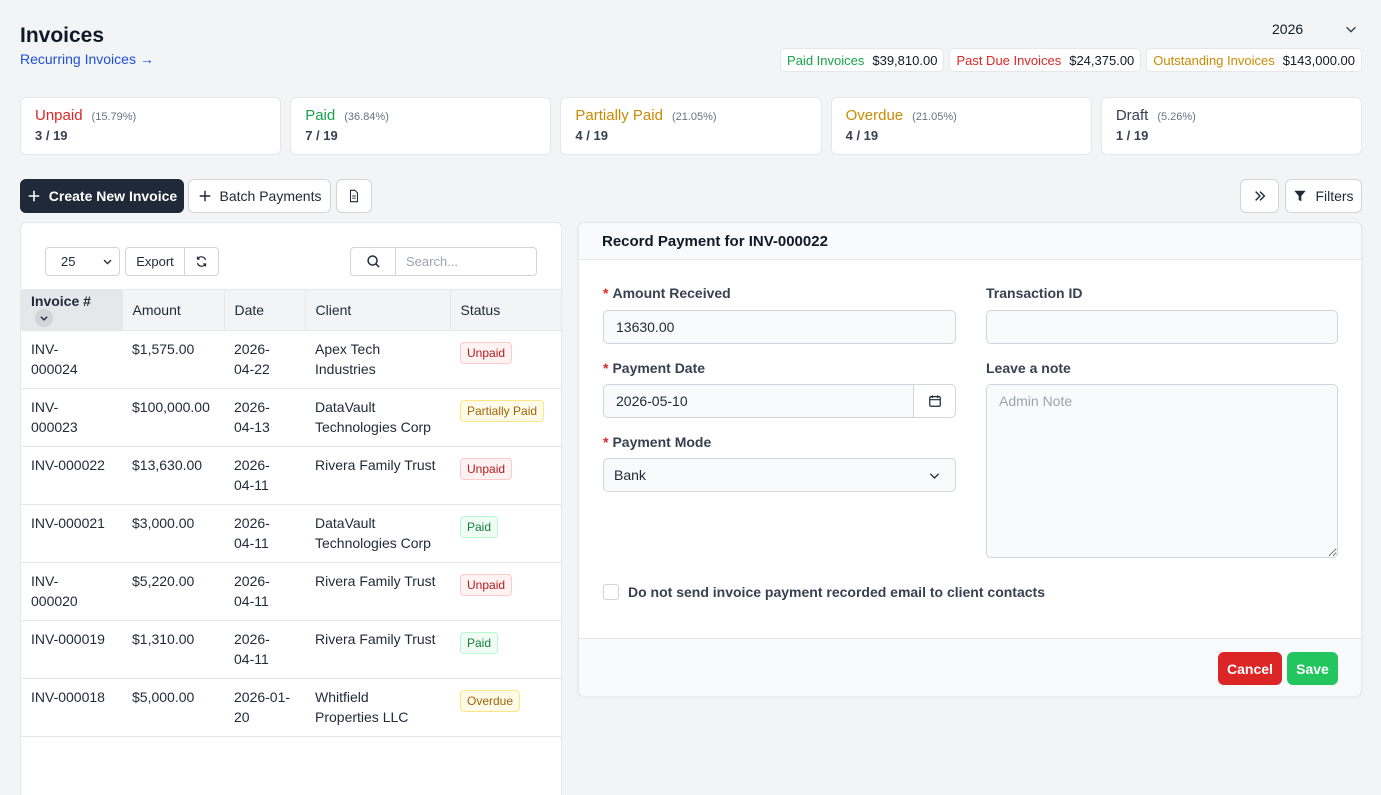  Describe the element at coordinates (480, 310) in the screenshot. I see `column-header-label: Status` at that location.